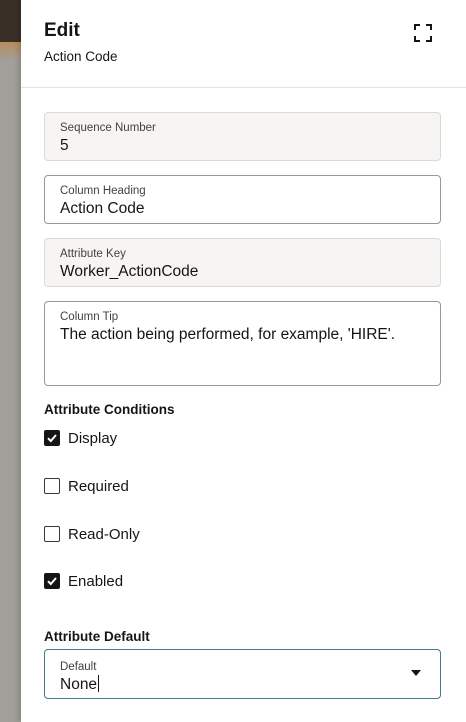  What do you see at coordinates (62, 30) in the screenshot?
I see `drawer-title: Edit` at bounding box center [62, 30].